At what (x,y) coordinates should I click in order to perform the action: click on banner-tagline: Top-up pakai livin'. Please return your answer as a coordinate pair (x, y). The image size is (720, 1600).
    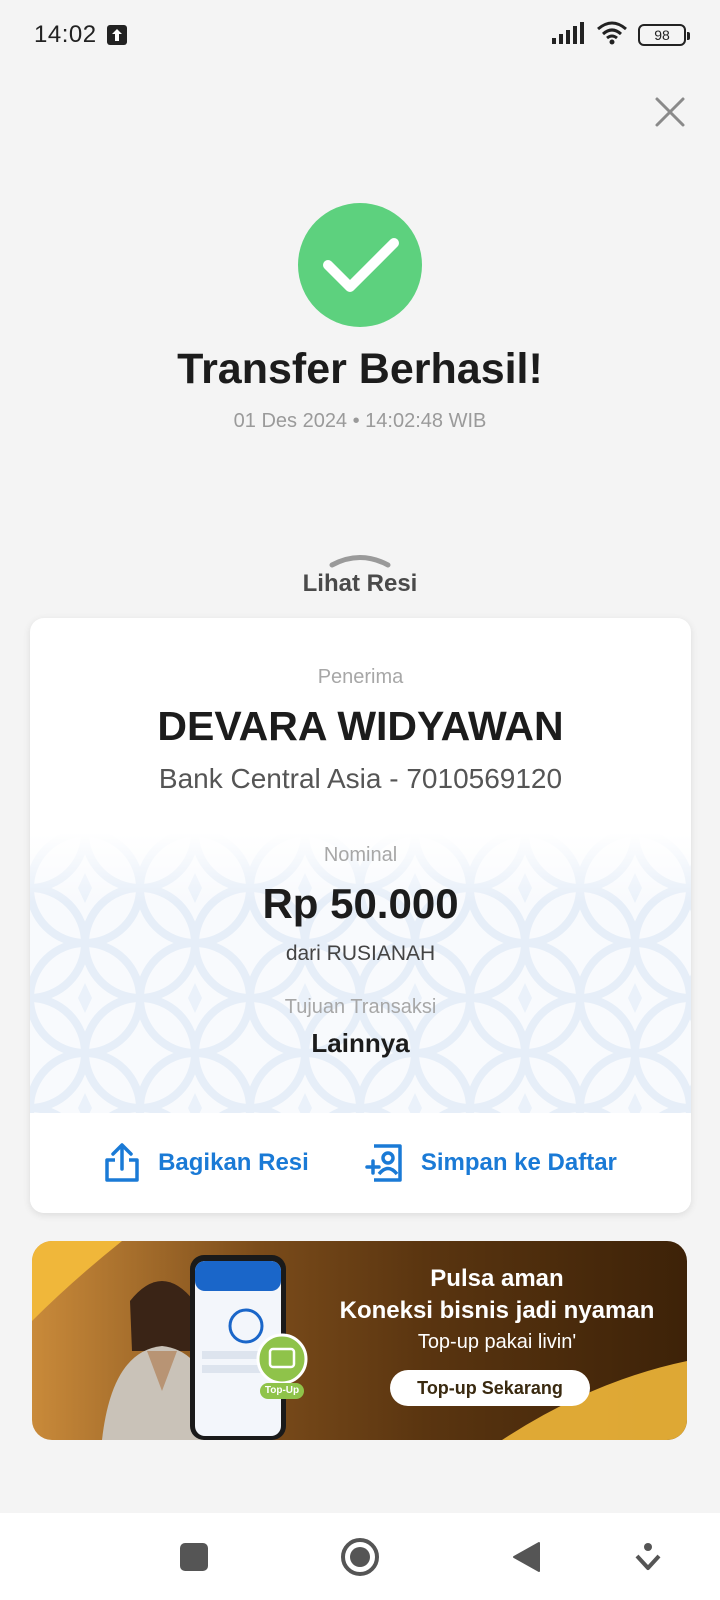
    Looking at the image, I should click on (497, 1342).